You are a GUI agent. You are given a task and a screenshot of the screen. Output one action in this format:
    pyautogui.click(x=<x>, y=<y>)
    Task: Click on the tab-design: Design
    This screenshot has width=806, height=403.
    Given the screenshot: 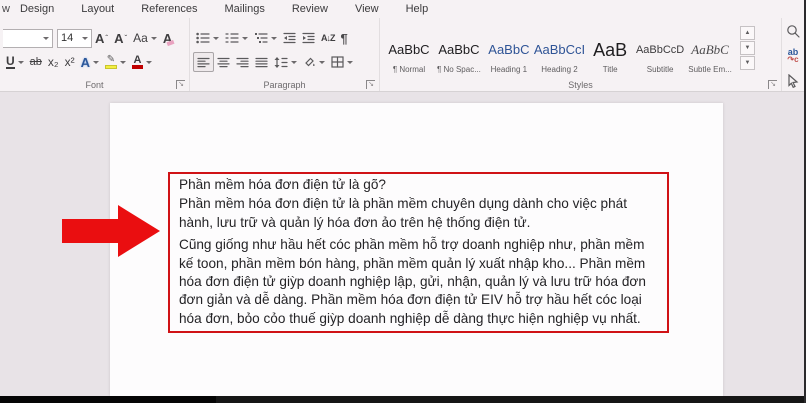 What is the action you would take?
    pyautogui.click(x=37, y=9)
    